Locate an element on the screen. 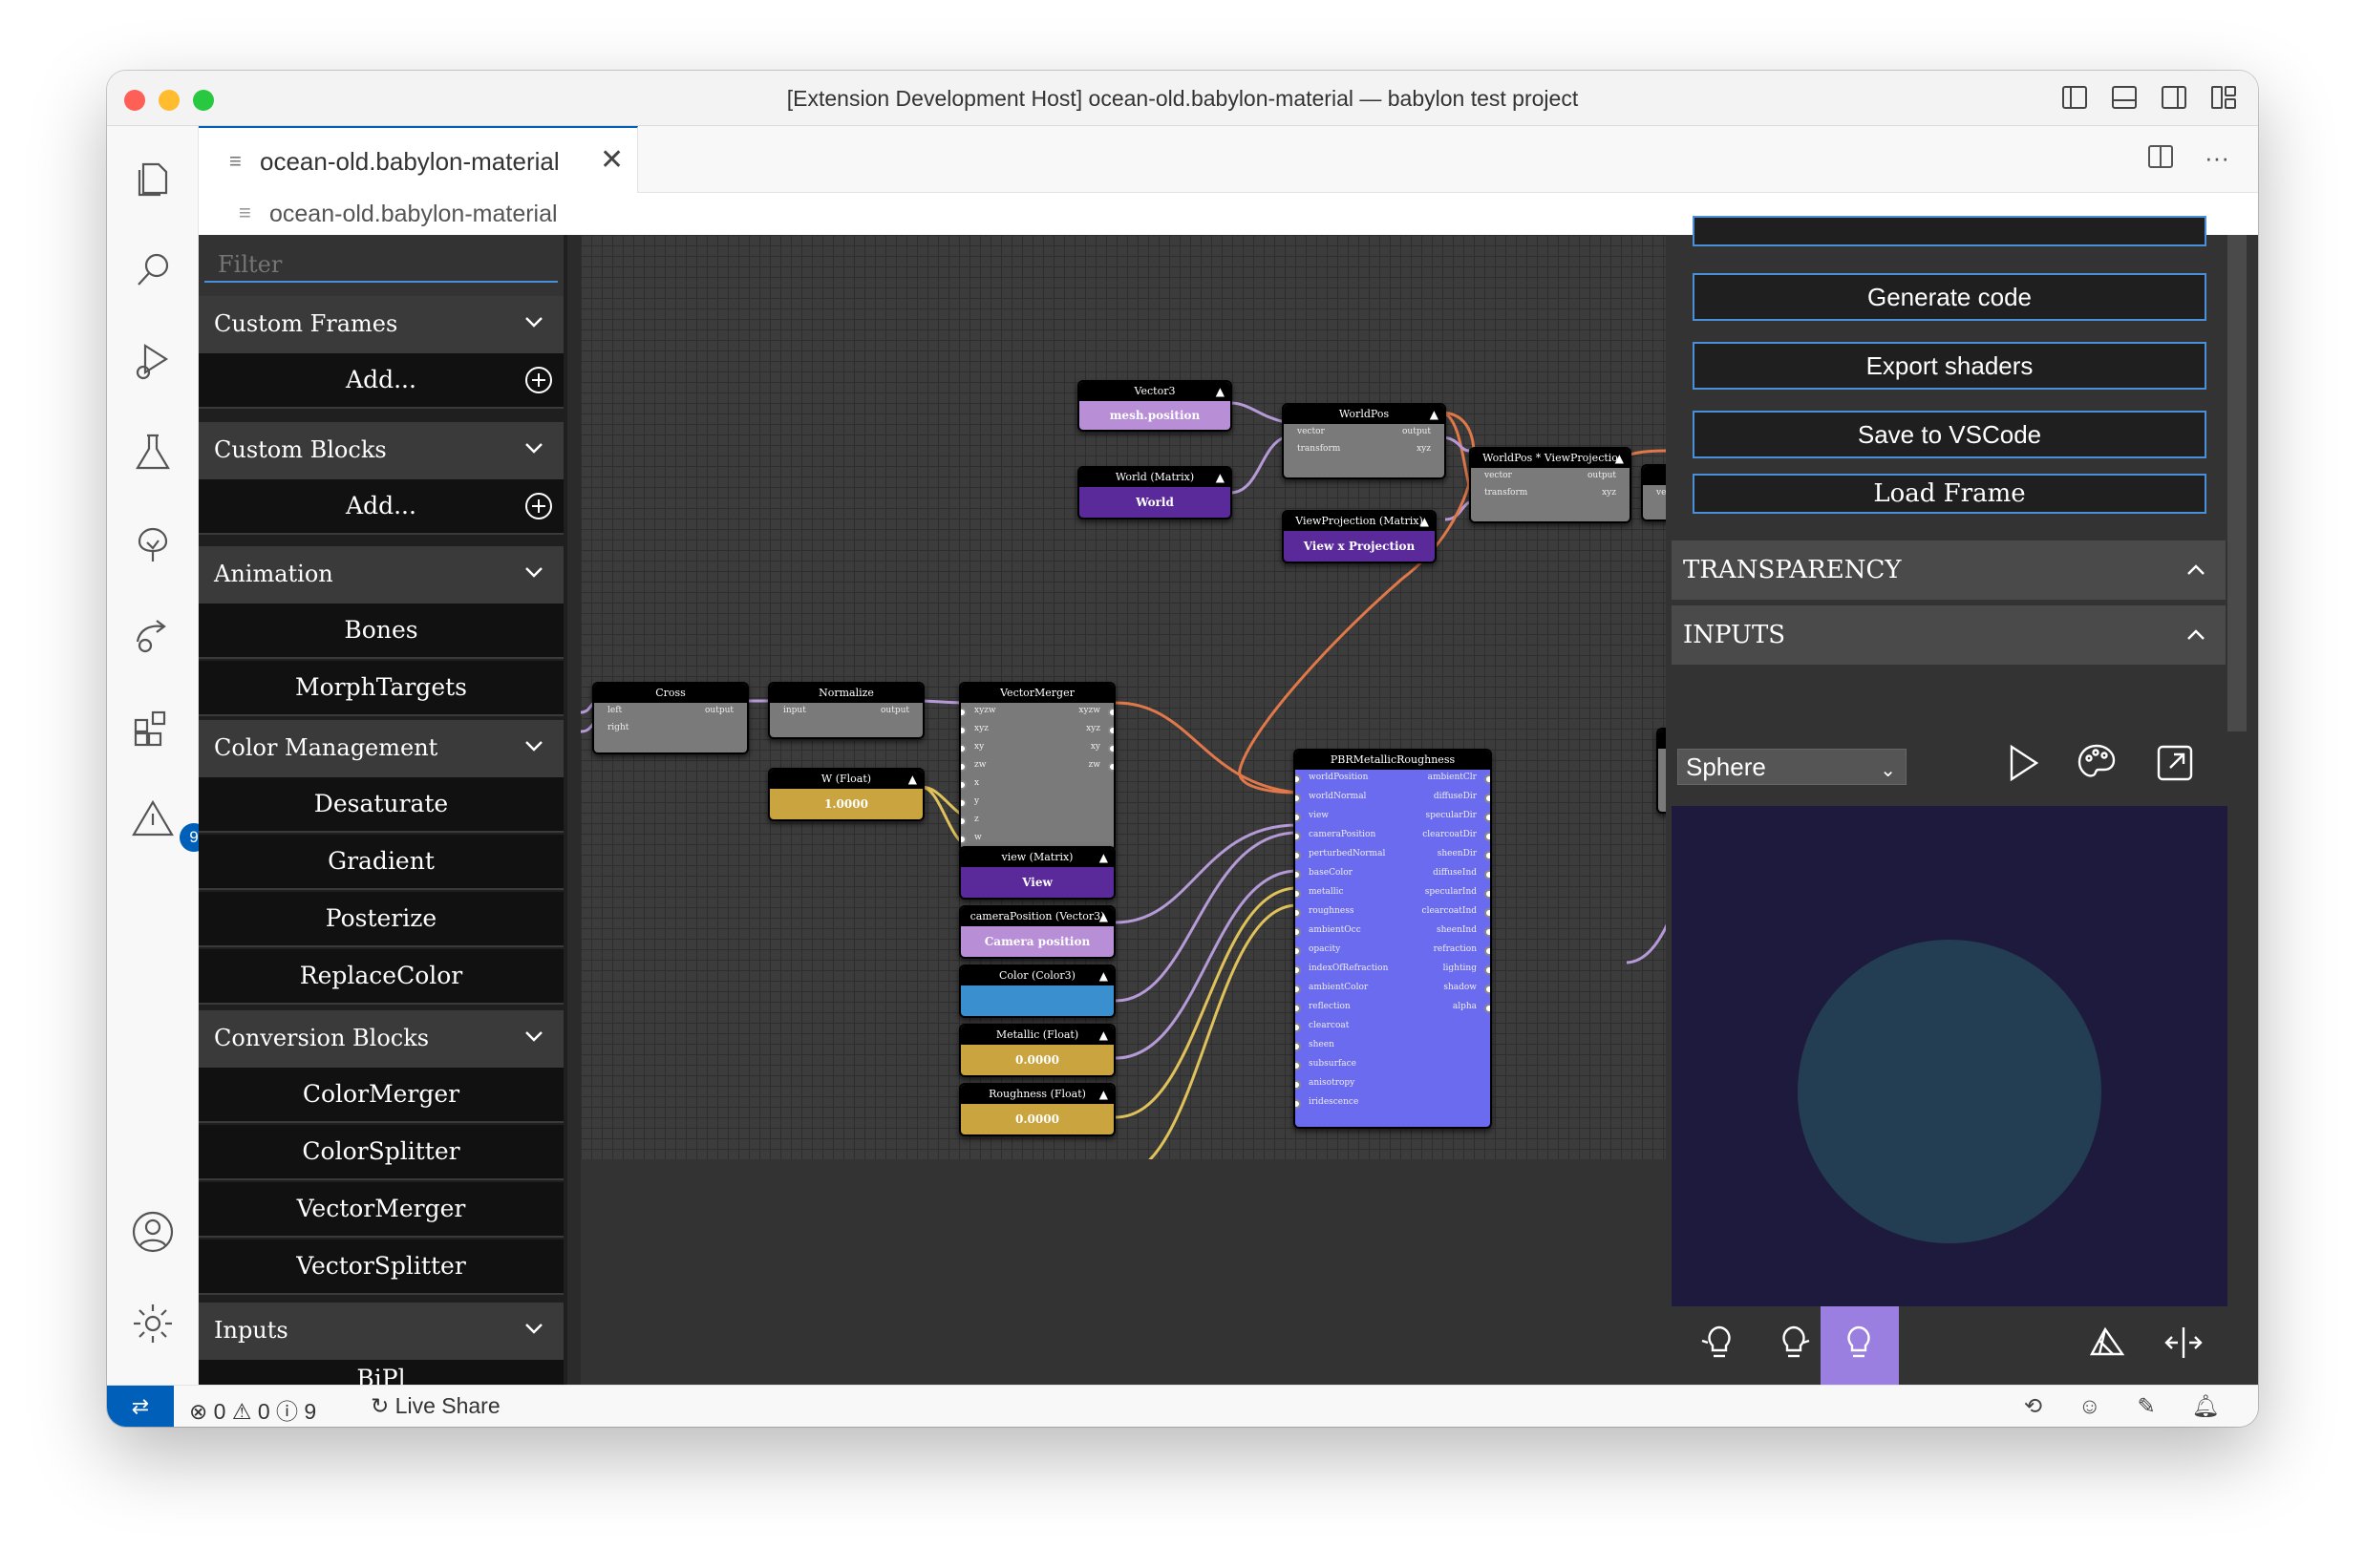 The height and width of the screenshot is (1568, 2365). node-cross: Cross left output right is located at coordinates (670, 718).